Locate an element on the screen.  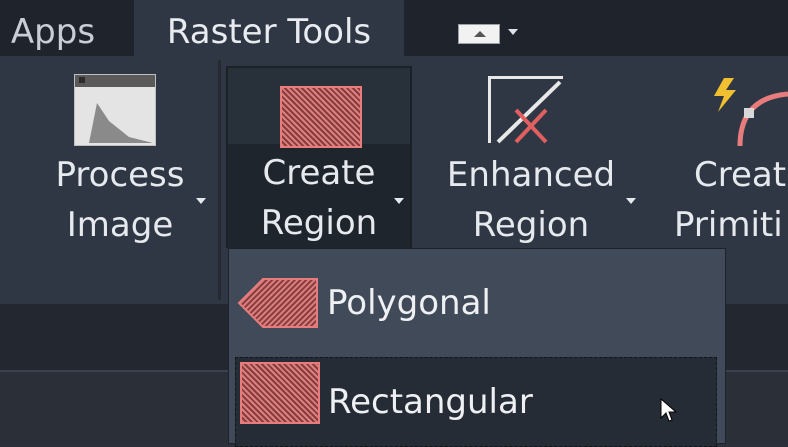
tab-raster-tools: Raster Tools is located at coordinates (269, 28).